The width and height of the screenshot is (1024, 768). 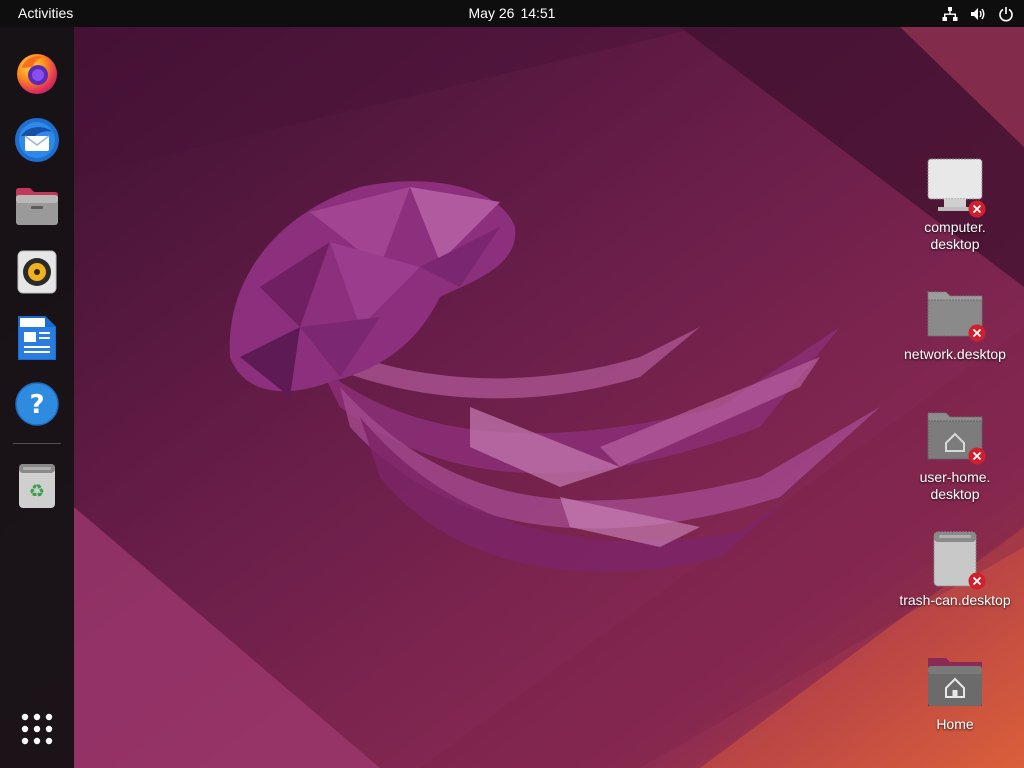 What do you see at coordinates (955, 600) in the screenshot?
I see `desktop-icon-label: trash-can.desktop` at bounding box center [955, 600].